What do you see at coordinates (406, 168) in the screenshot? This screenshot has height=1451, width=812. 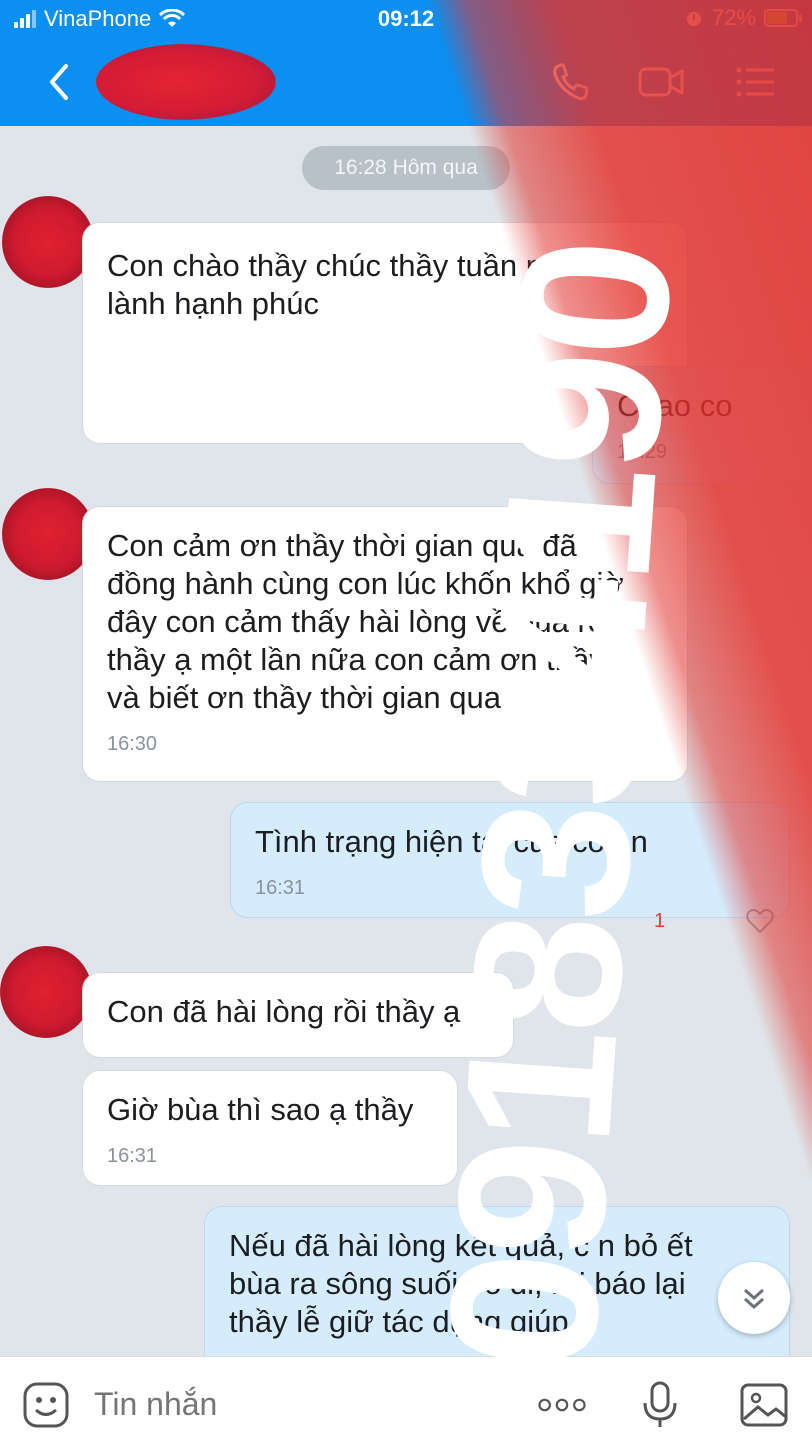 I see `date-separator: 16:28 Hôm qua` at bounding box center [406, 168].